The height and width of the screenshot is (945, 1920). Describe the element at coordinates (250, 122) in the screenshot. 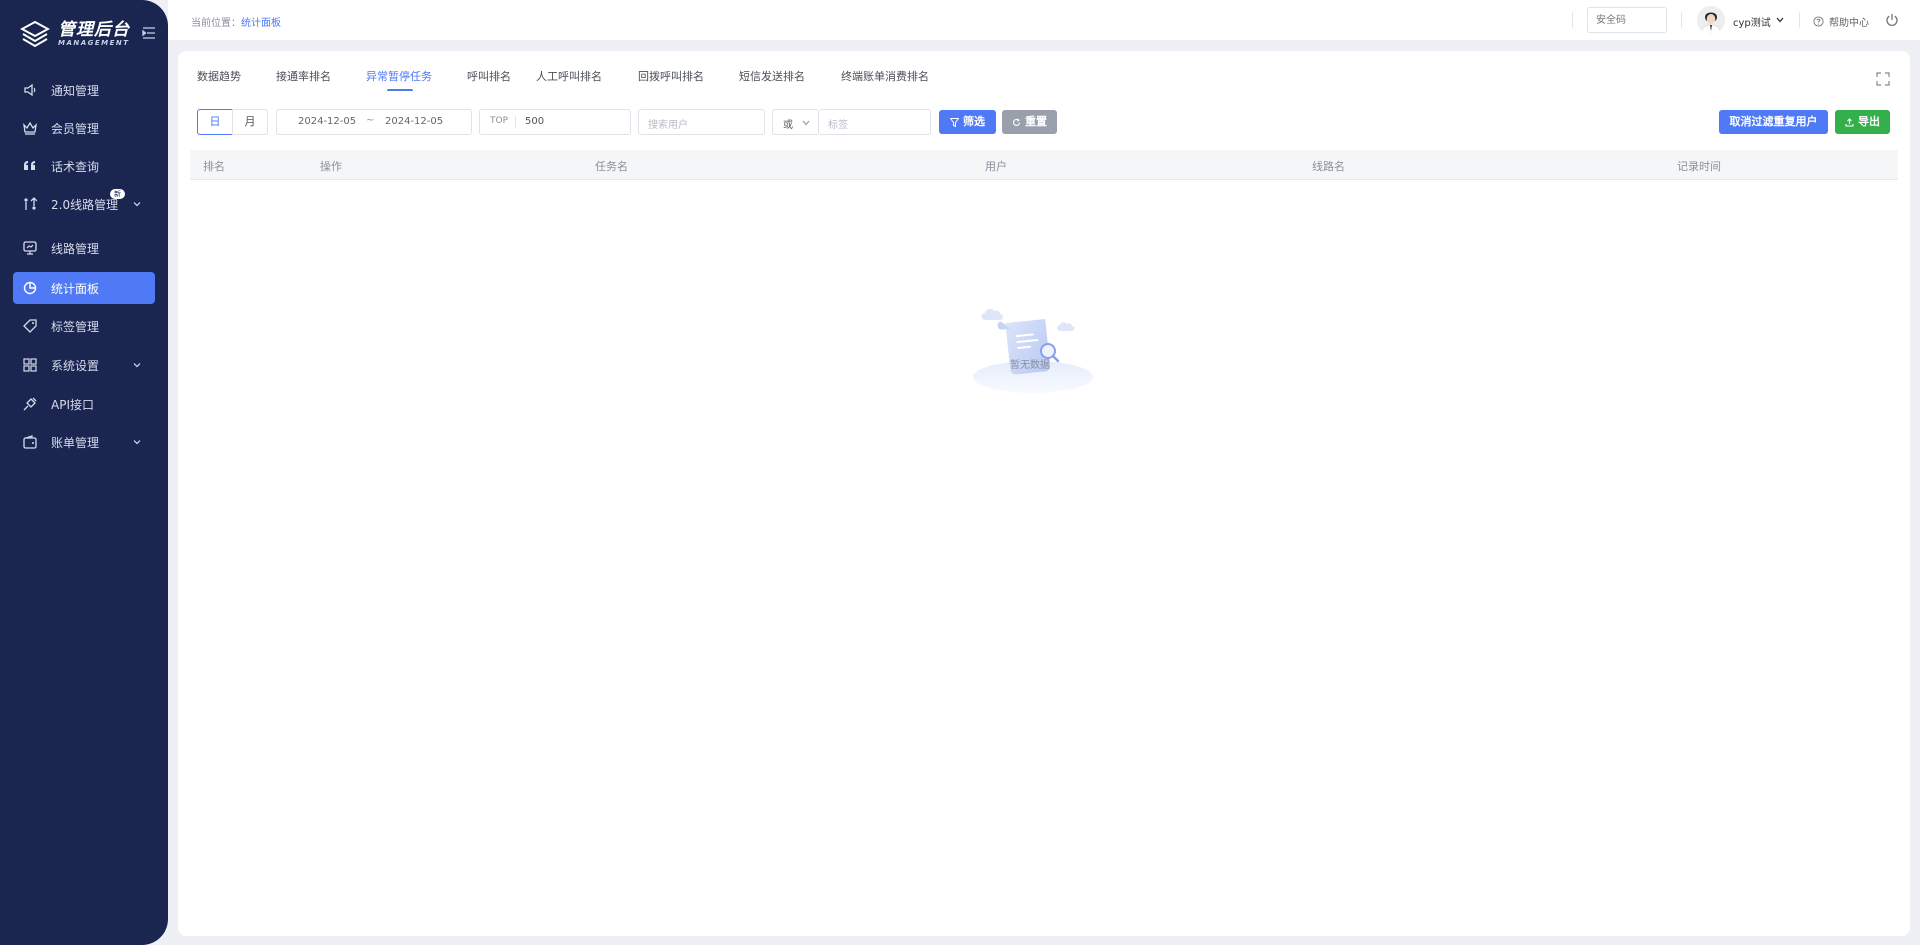

I see `month-toggle: 月` at that location.